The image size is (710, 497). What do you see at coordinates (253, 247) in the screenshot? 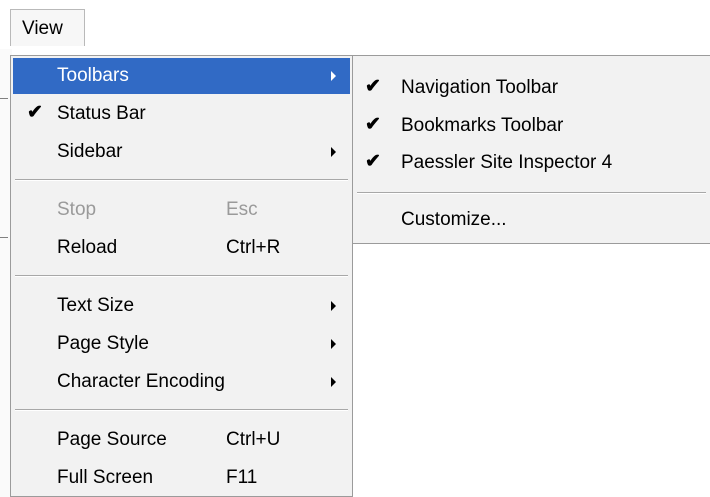
I see `menu-item-reload-shortcut: Ctrl+R` at bounding box center [253, 247].